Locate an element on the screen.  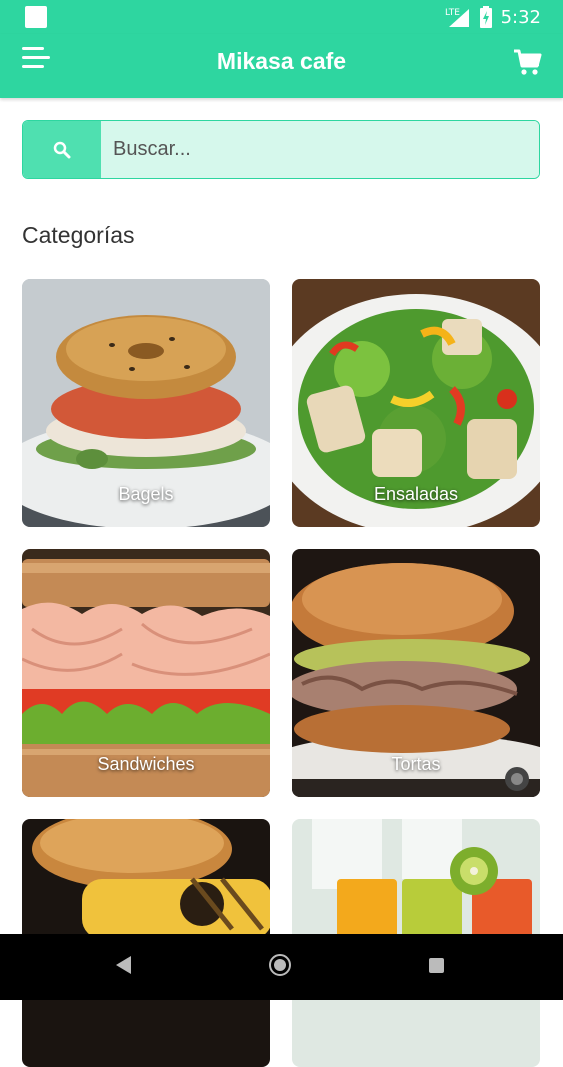
app-bar: Mikasa cafe is located at coordinates (281, 66).